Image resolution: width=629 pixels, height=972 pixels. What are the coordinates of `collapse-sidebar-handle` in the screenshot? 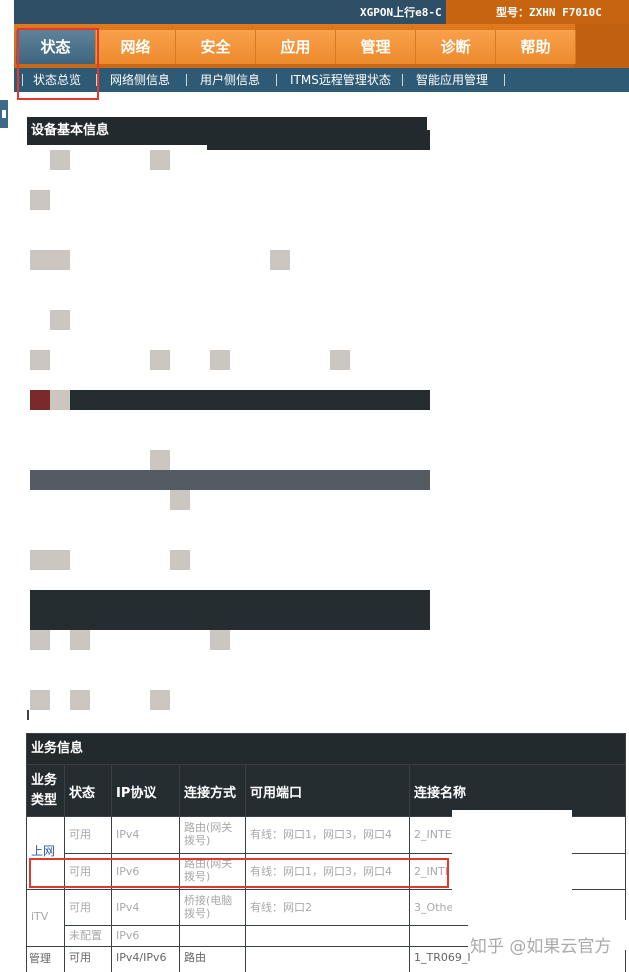 It's located at (4, 114).